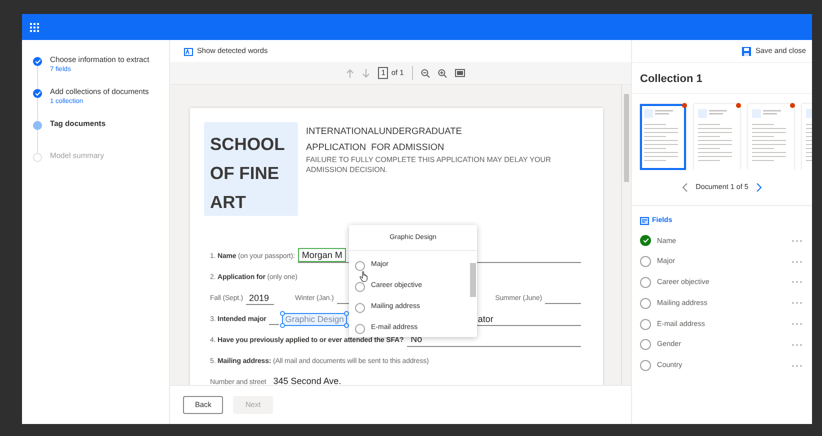 The width and height of the screenshot is (822, 436). What do you see at coordinates (459, 73) in the screenshot?
I see `fit-page-icon` at bounding box center [459, 73].